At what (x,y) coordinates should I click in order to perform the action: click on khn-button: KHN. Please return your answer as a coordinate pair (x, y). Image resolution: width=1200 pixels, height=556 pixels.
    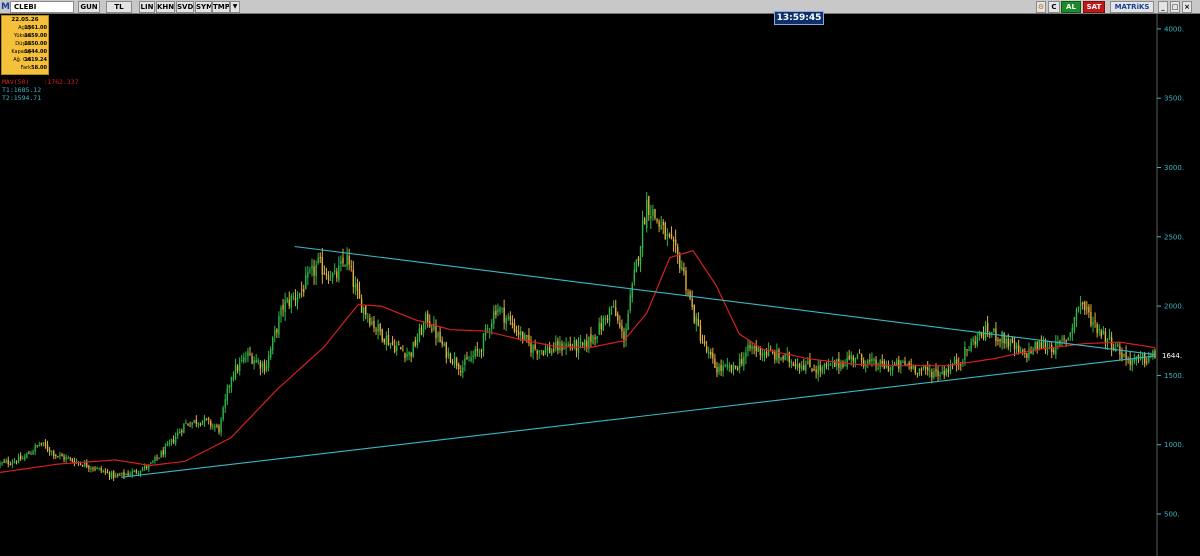
    Looking at the image, I should click on (165, 7).